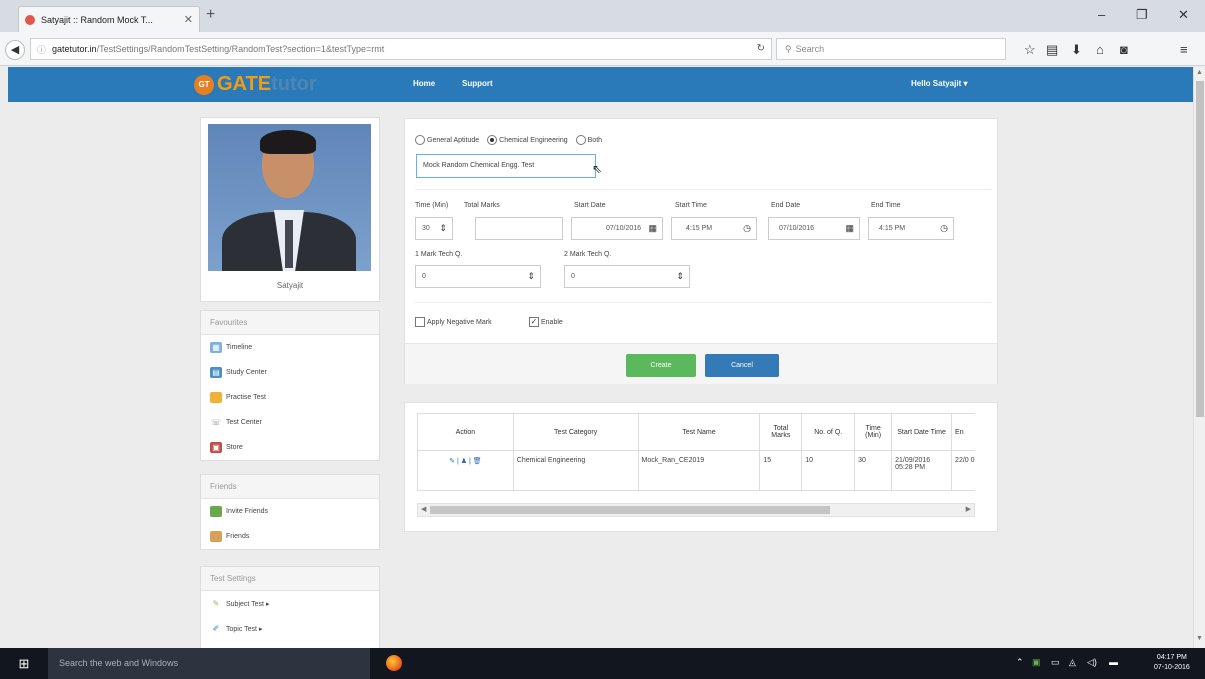 The image size is (1205, 679). I want to click on bookmark-star-icon: ☆, so click(1030, 50).